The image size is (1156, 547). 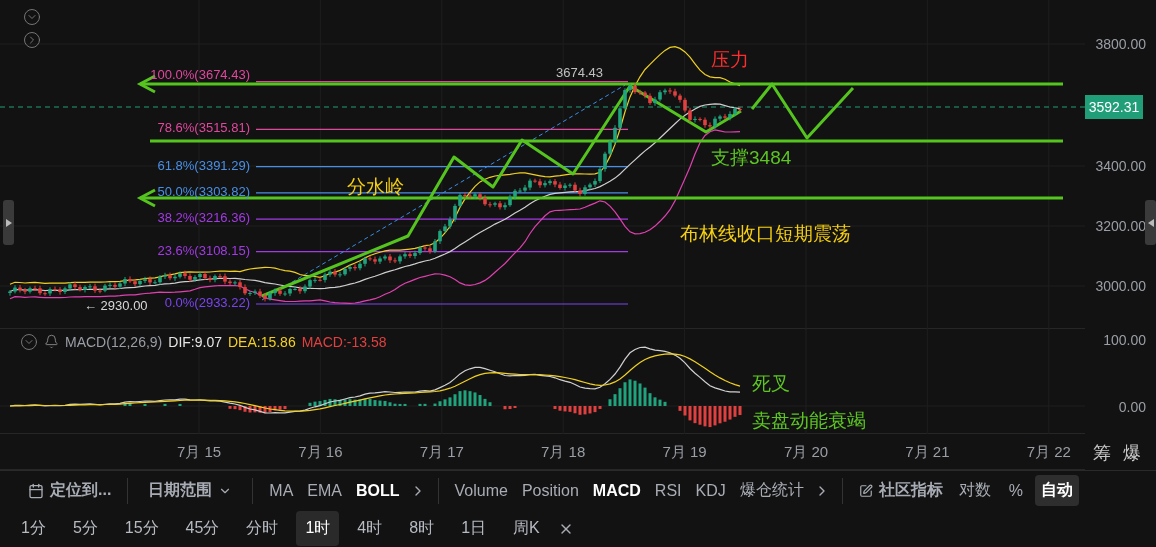 I want to click on side-tab: 筹, so click(x=1102, y=452).